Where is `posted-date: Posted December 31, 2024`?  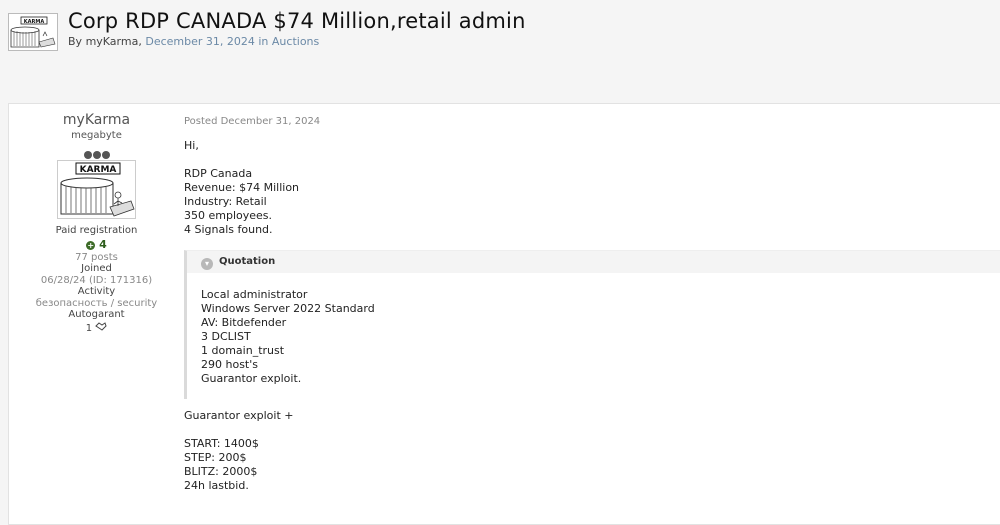 posted-date: Posted December 31, 2024 is located at coordinates (252, 121).